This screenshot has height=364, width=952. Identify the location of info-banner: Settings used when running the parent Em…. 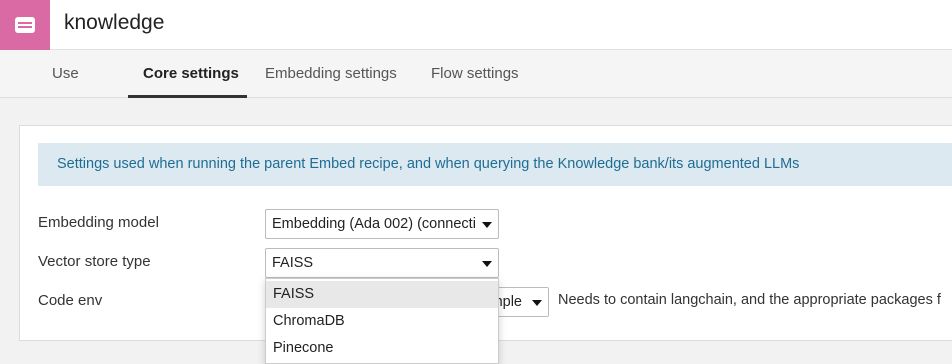
(495, 164).